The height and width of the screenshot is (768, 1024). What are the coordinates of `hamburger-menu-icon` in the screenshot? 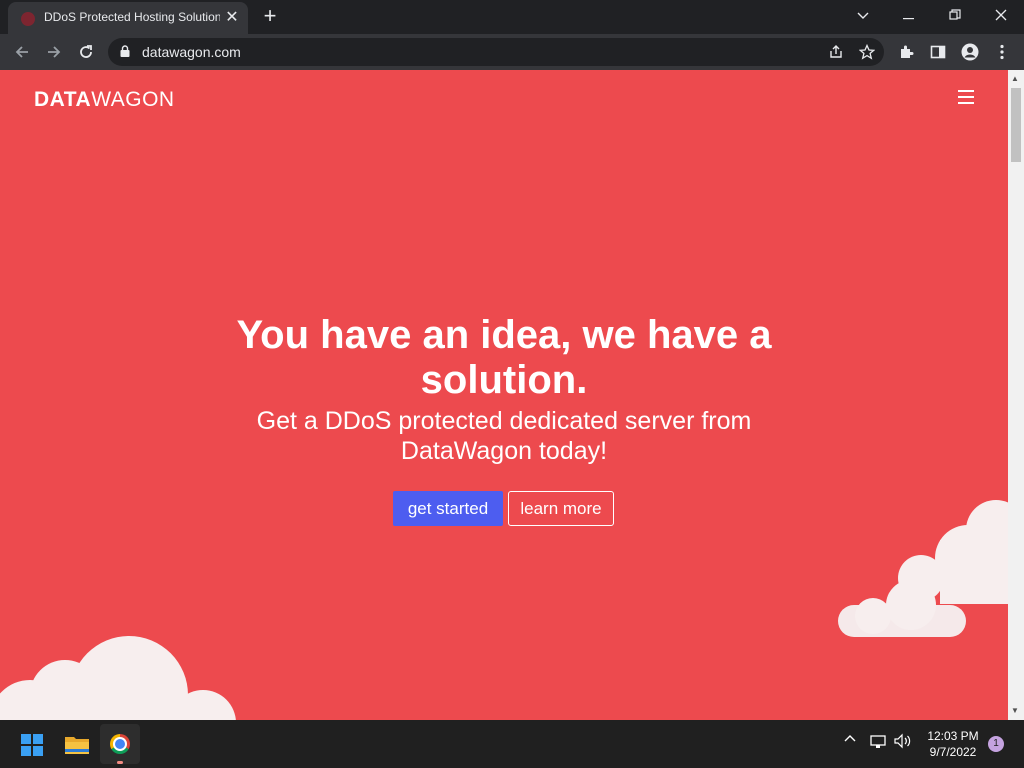 It's located at (966, 97).